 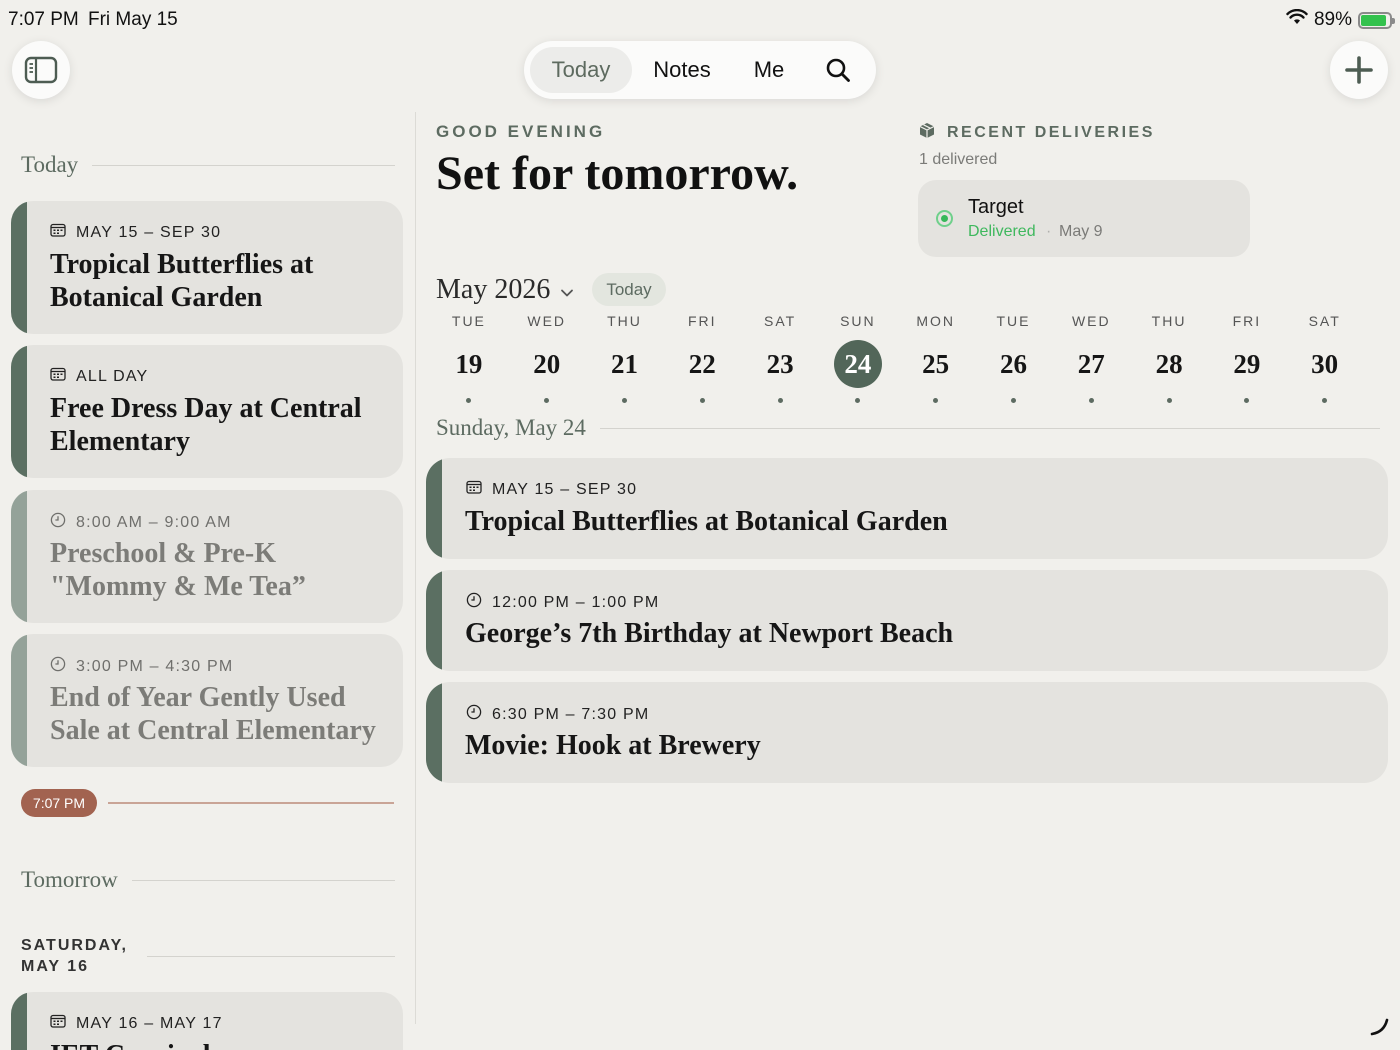 I want to click on event-title: George’s 7th Birthday at Newport Beach, so click(x=709, y=633).